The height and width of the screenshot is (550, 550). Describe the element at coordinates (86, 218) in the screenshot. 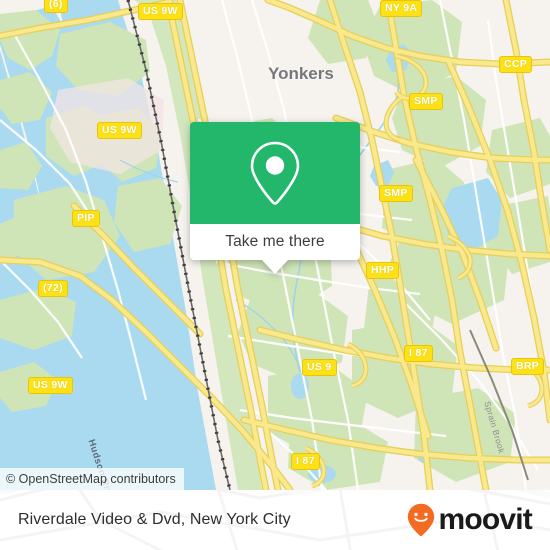

I see `road-shield: PIP` at that location.